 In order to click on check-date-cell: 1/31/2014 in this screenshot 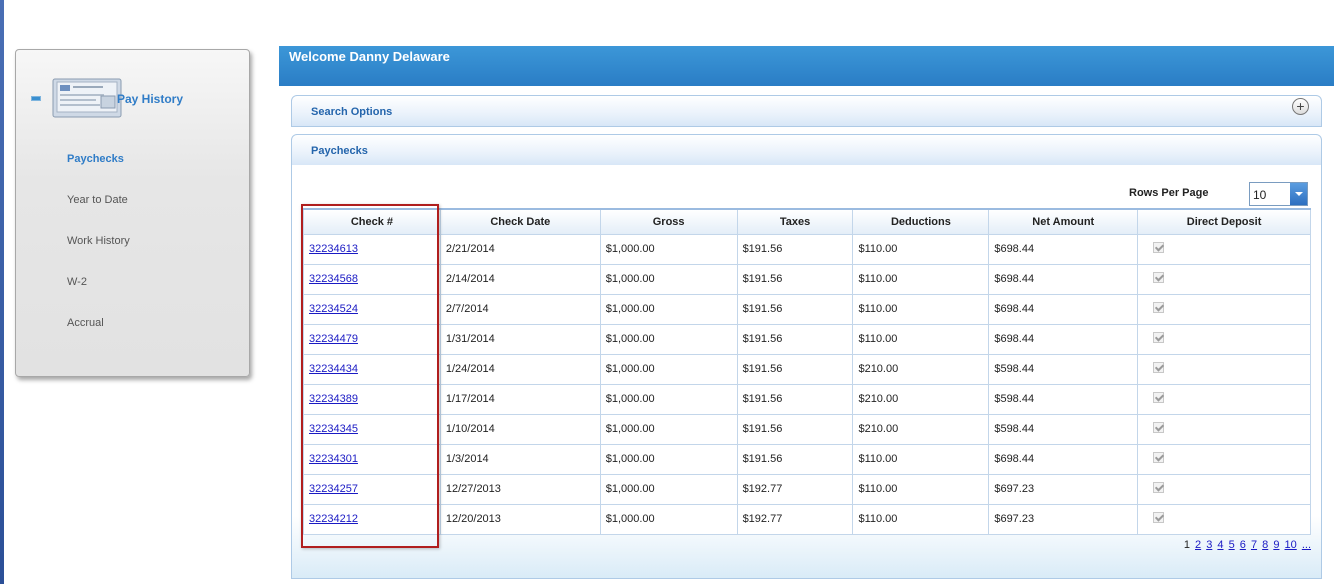, I will do `click(520, 339)`.